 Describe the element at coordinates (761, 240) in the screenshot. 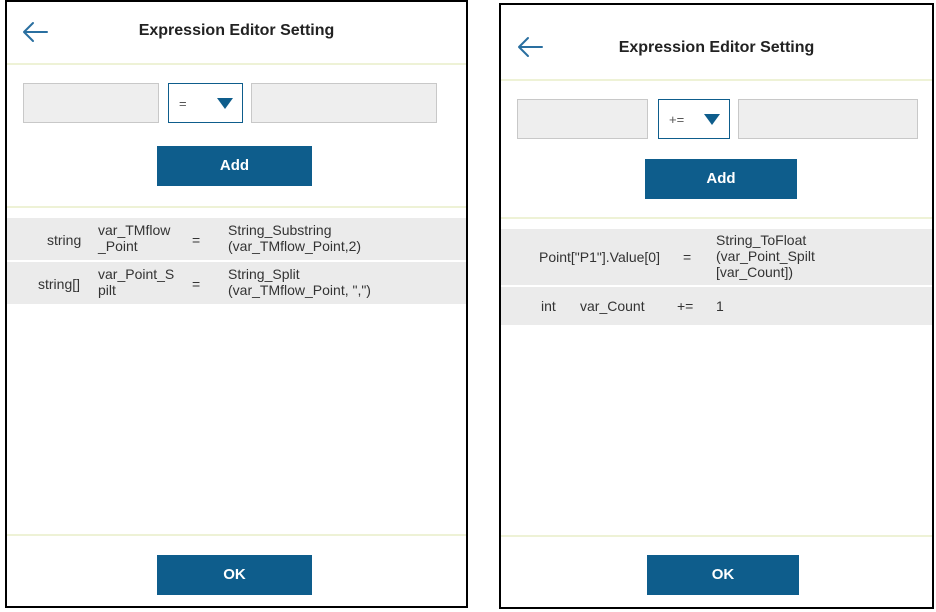

I see `expression-value: String_ToFloat` at that location.